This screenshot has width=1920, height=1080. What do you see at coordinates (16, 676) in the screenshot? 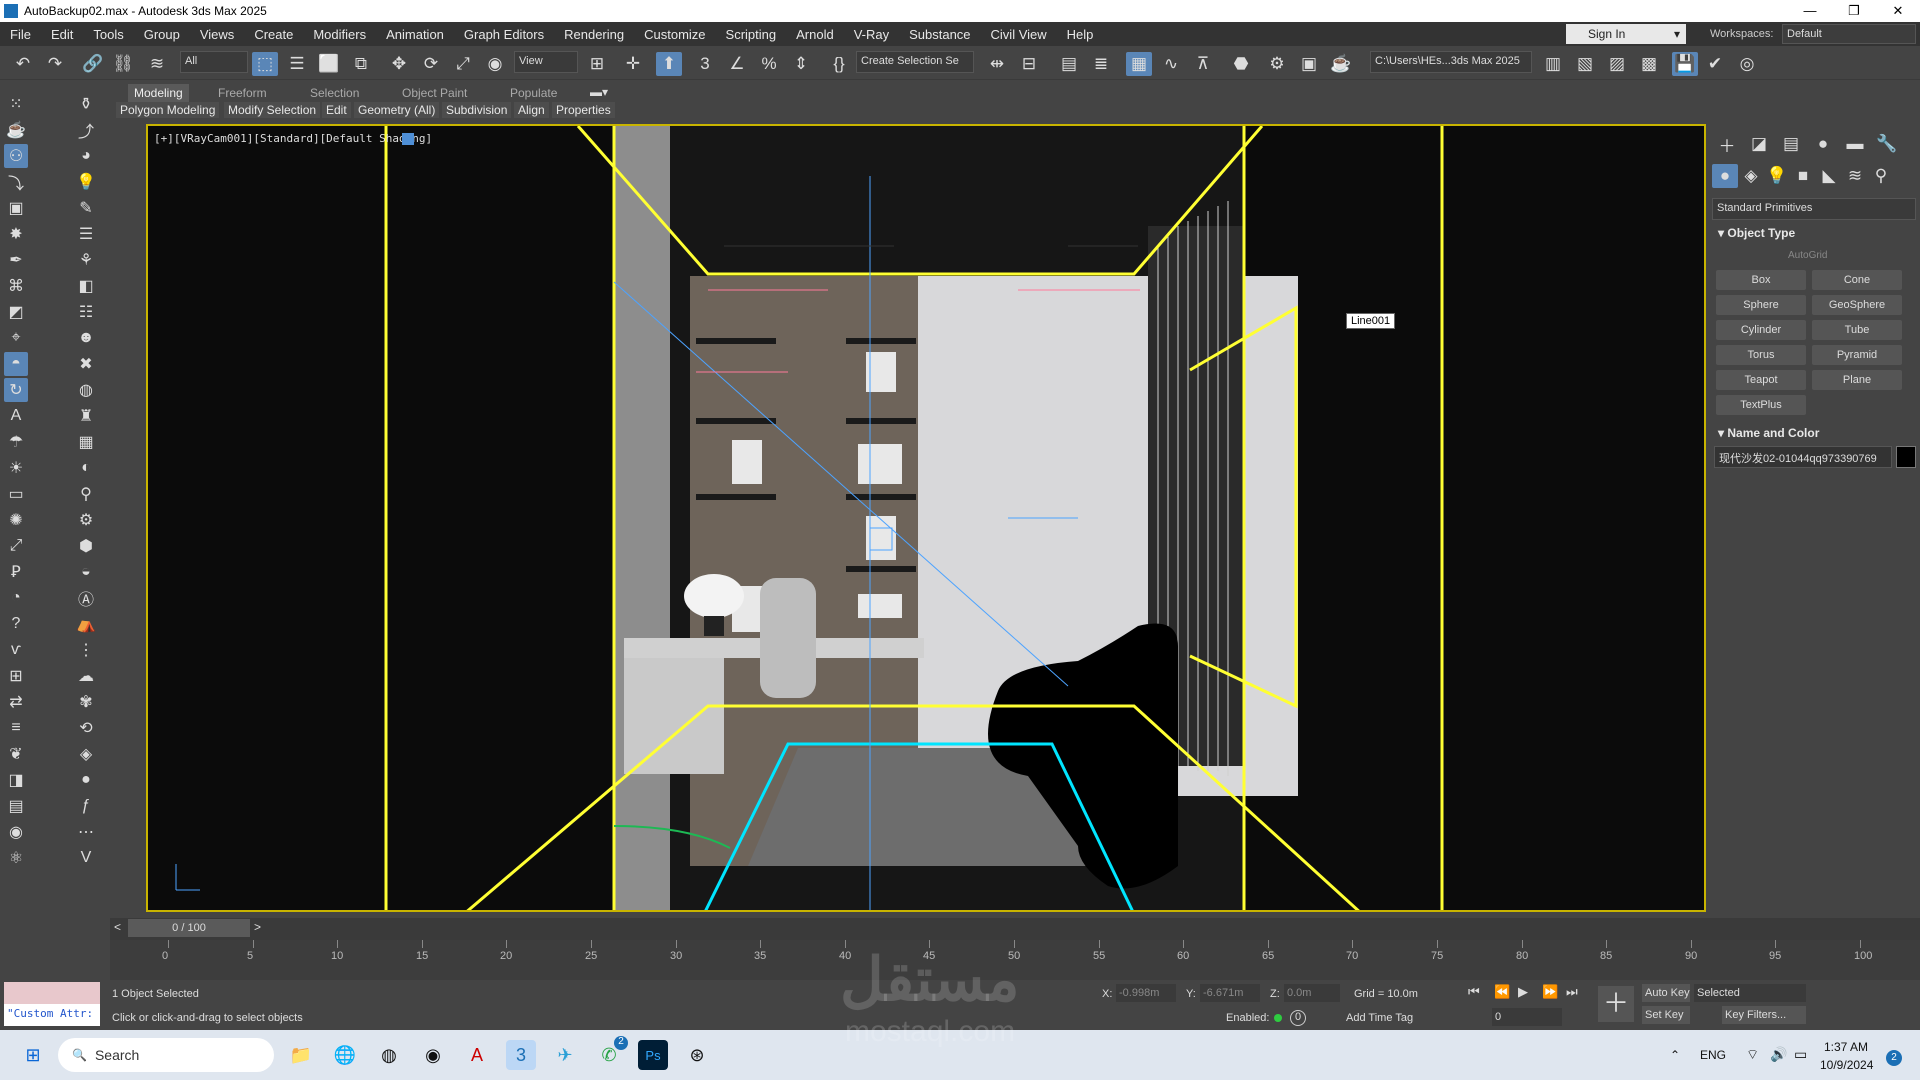
I see `grid2-icon: ⊞` at bounding box center [16, 676].